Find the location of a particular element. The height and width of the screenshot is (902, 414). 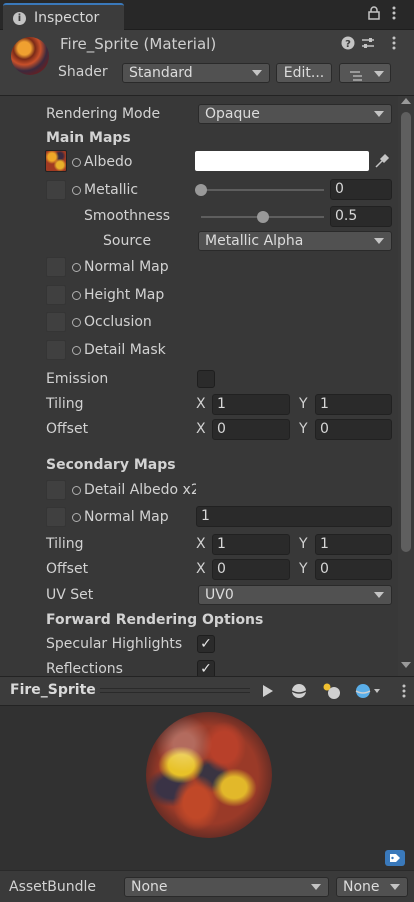

secondary-offset-y-field: 0 is located at coordinates (353, 569).